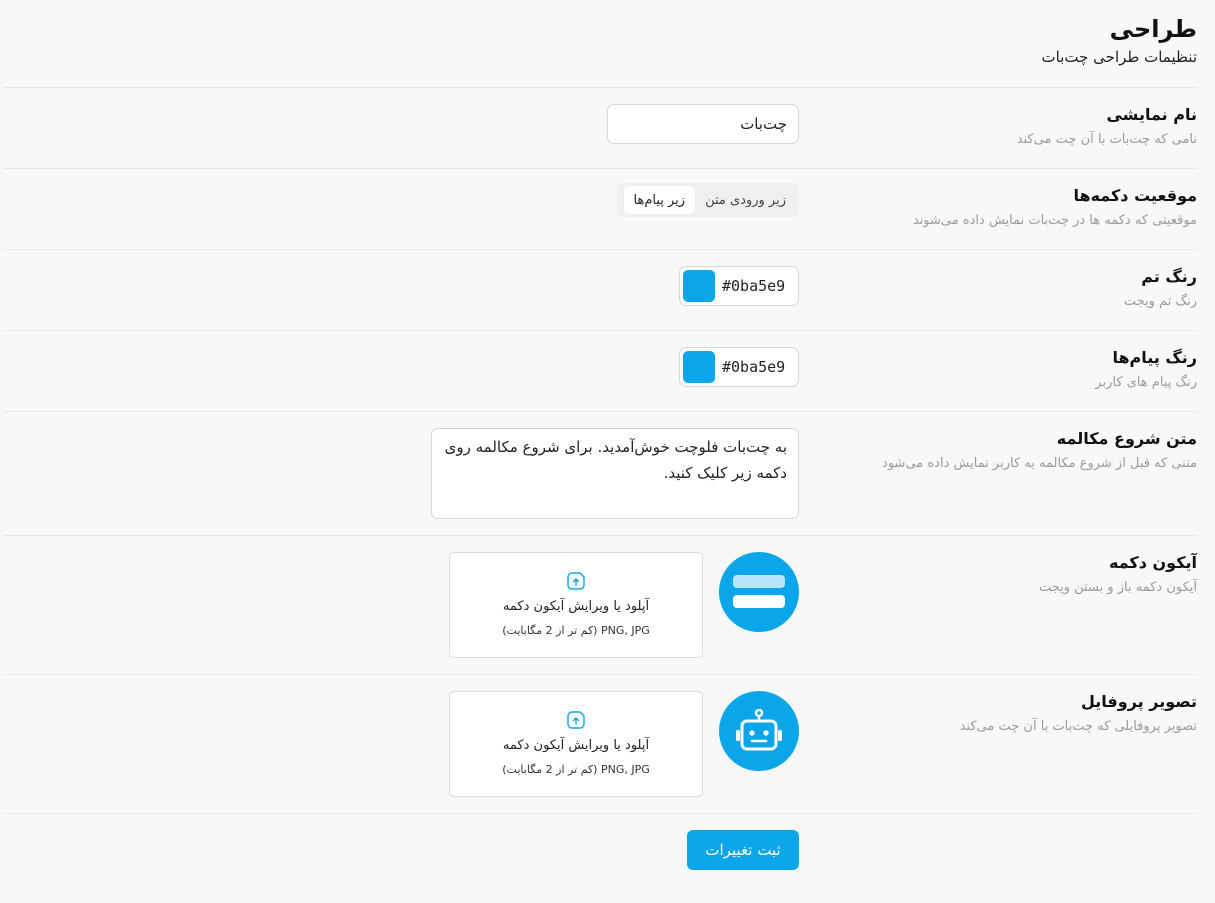 The height and width of the screenshot is (903, 1215). I want to click on theme-color-swatch, so click(699, 286).